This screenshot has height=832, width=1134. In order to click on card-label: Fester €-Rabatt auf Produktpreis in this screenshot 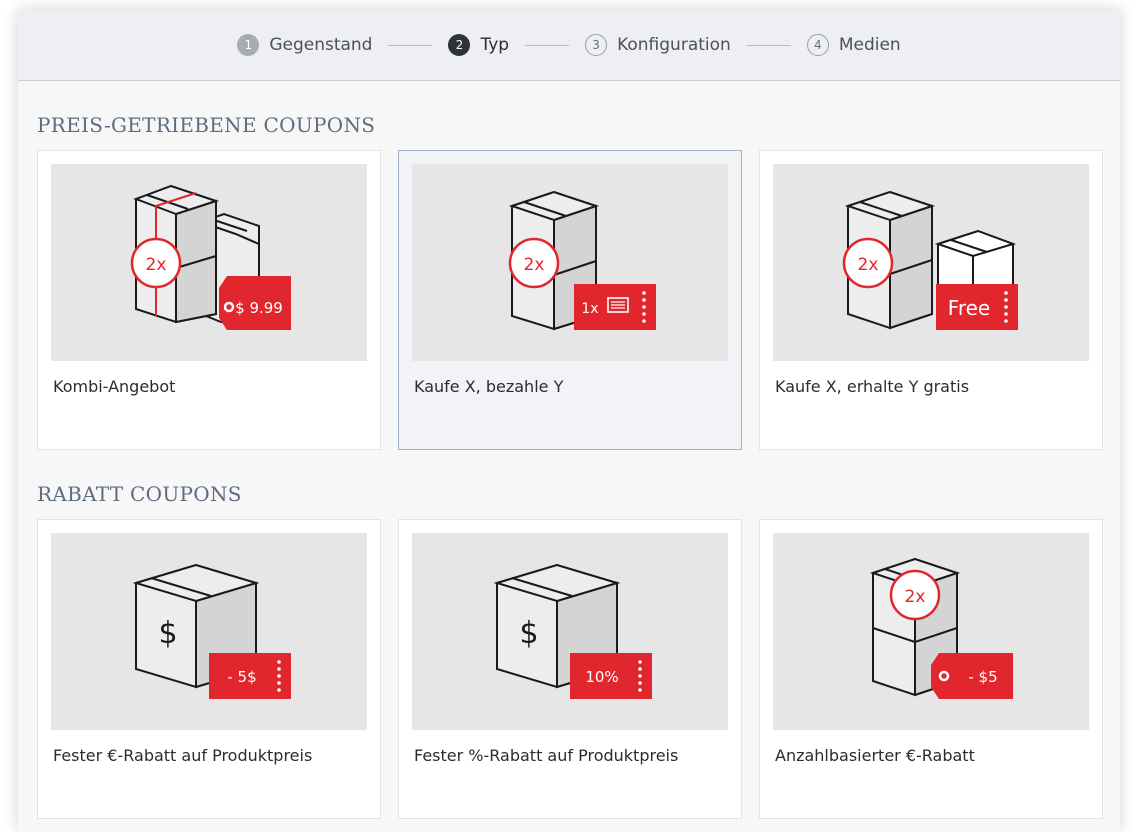, I will do `click(183, 755)`.